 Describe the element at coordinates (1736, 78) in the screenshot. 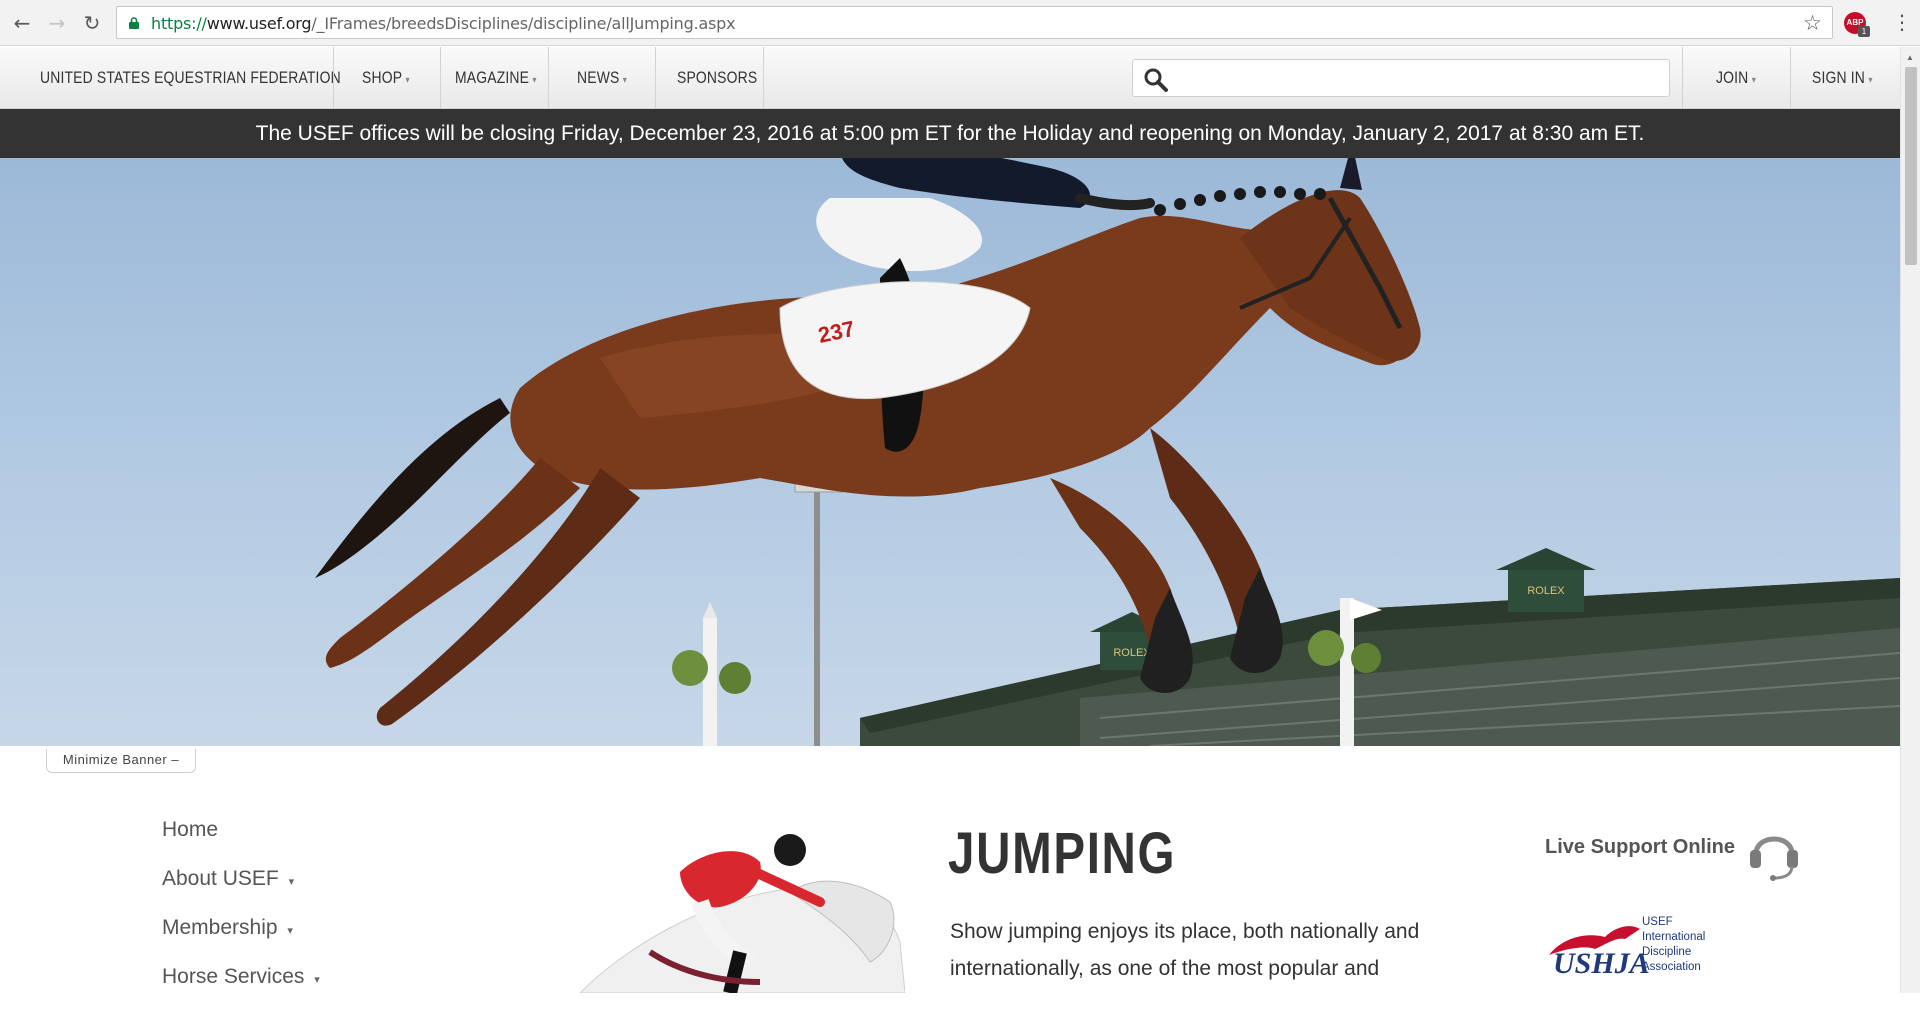

I see `nav-item-join: JOIN ▾` at that location.